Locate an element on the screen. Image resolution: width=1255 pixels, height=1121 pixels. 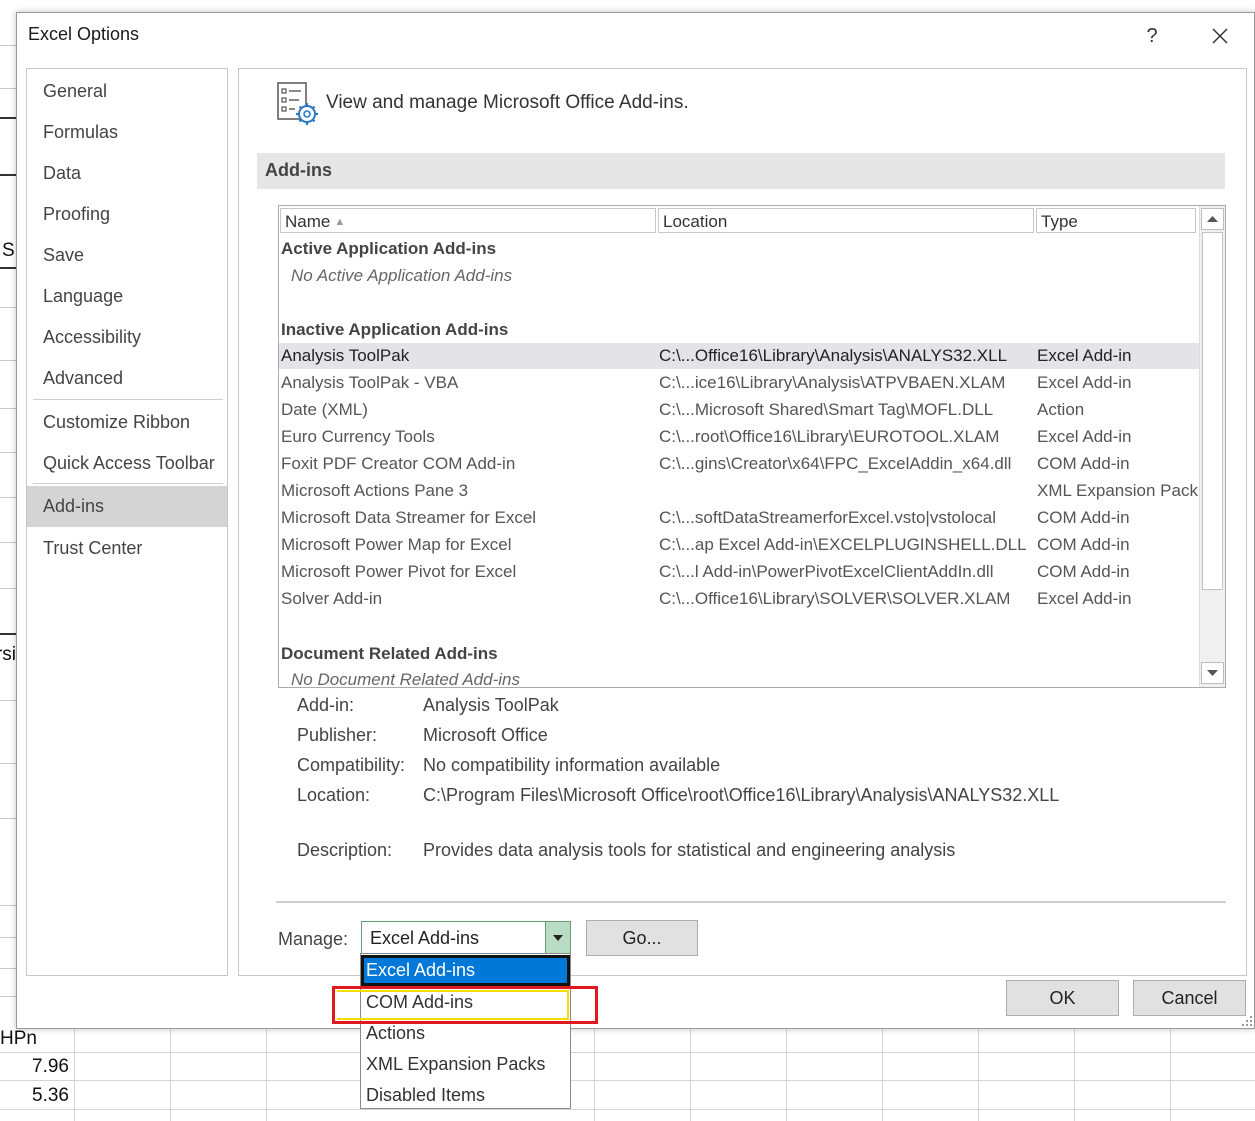
nav-item-data: Data is located at coordinates (127, 173).